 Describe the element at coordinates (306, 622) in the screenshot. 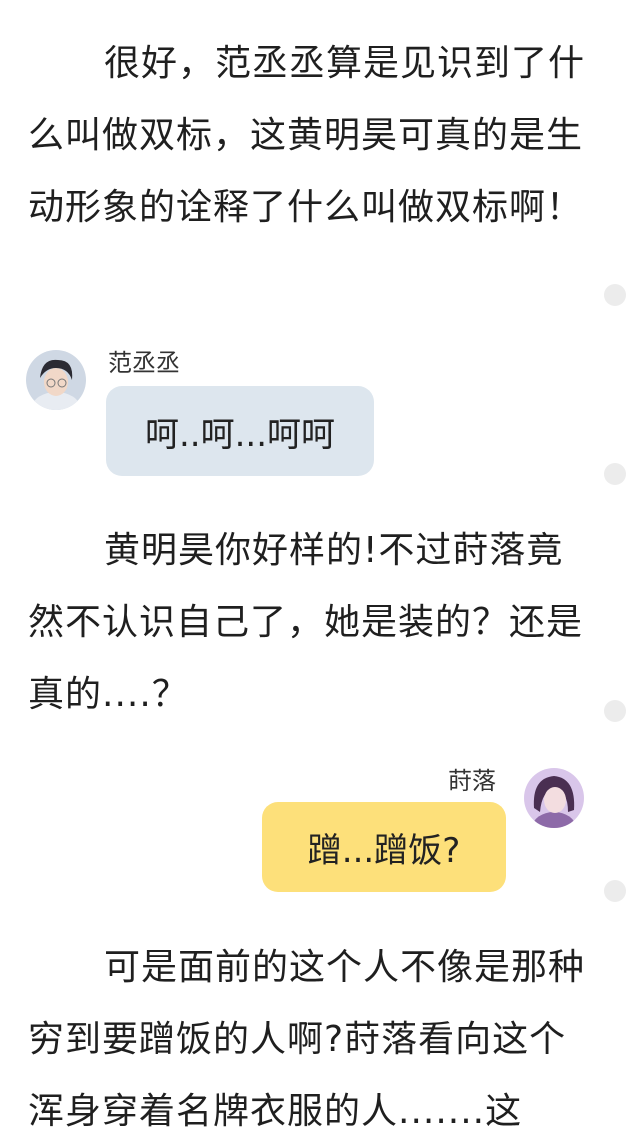

I see `story-paragraph-2: 黄明昊你好样的!不过莳落竟然不认识自己了，她是装的？还是真的....？` at that location.